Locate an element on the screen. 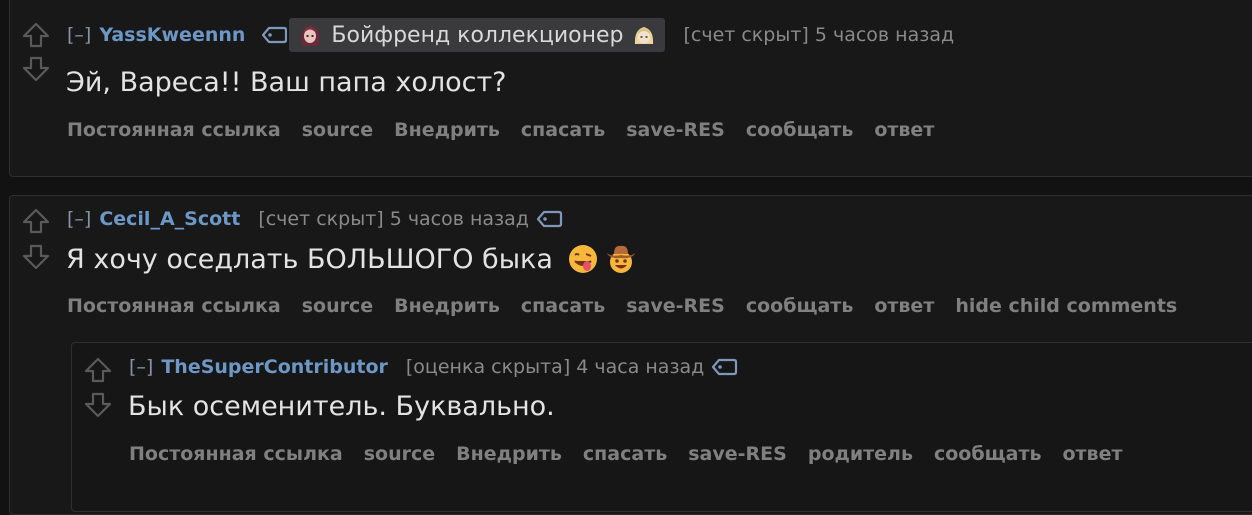 This screenshot has width=1252, height=515. face-savoring-food-emoji-icon is located at coordinates (582, 259).